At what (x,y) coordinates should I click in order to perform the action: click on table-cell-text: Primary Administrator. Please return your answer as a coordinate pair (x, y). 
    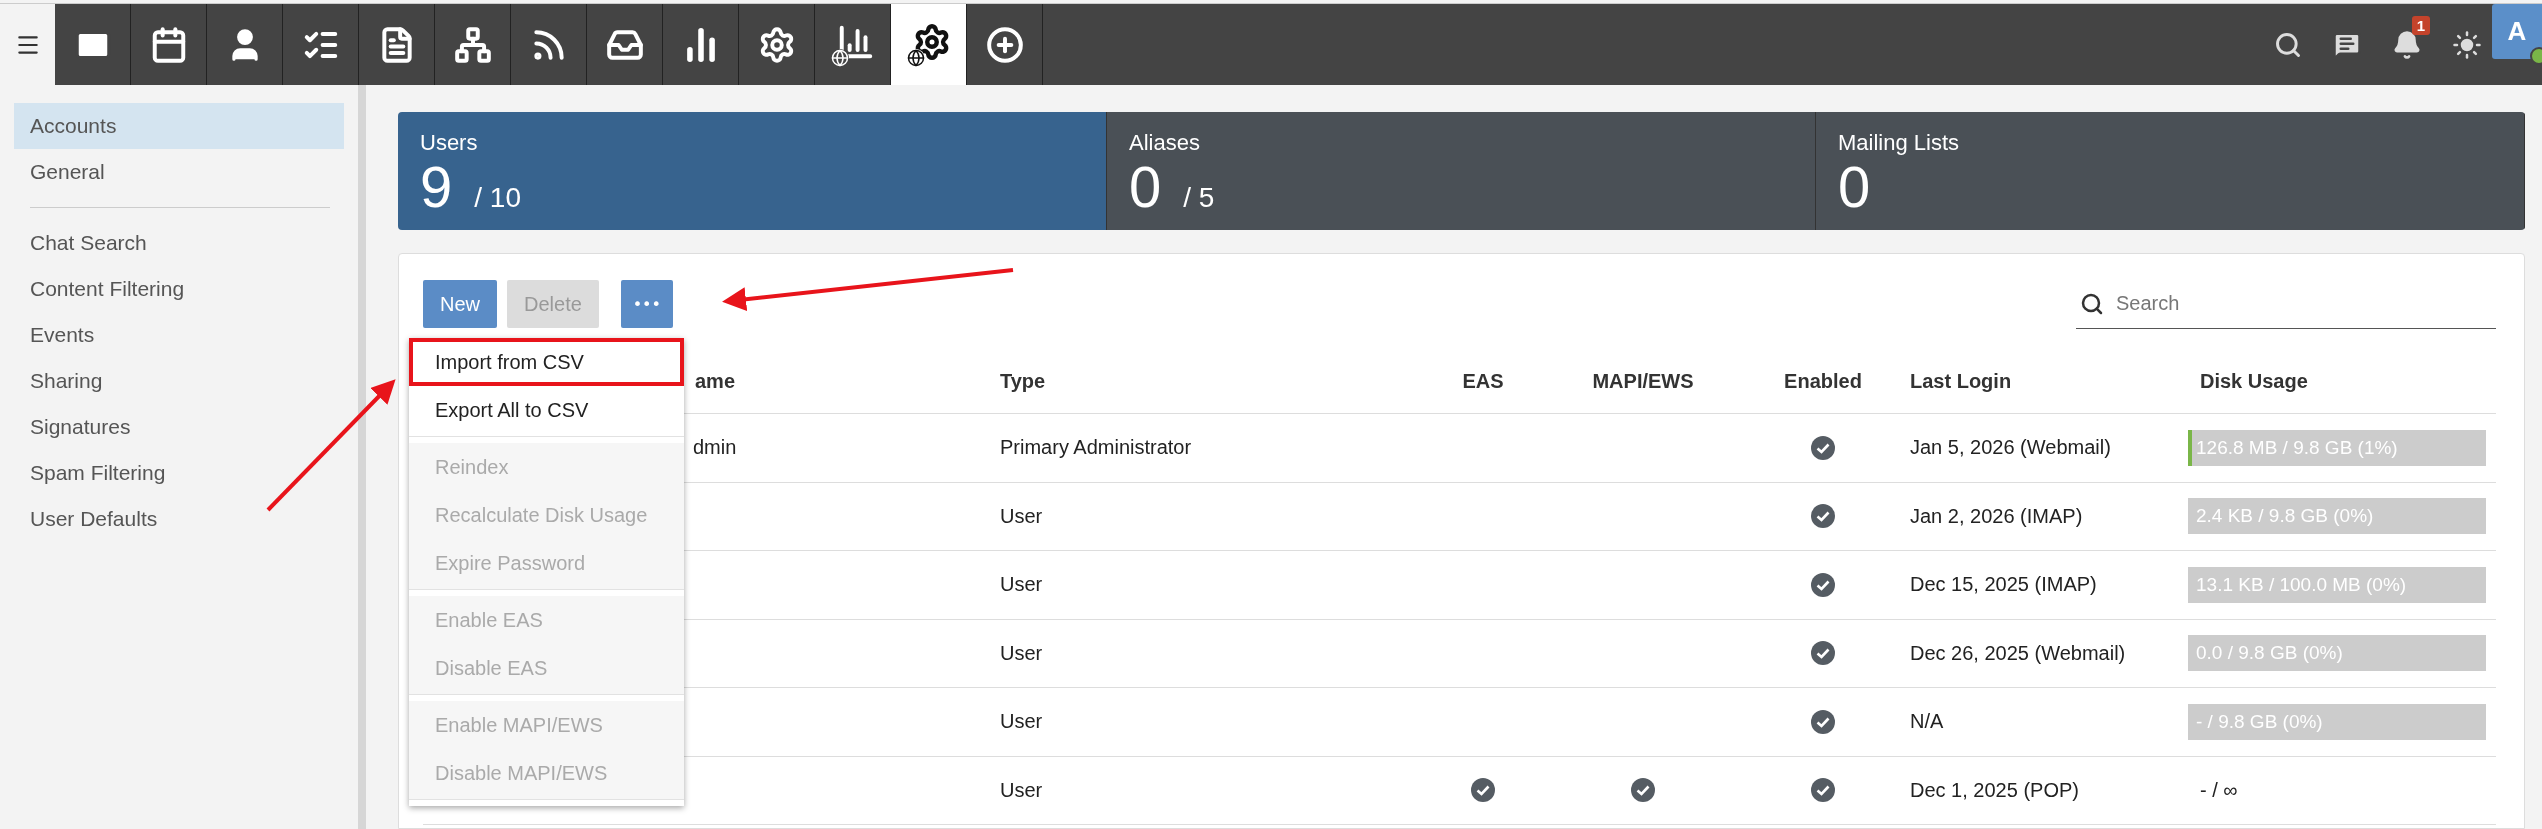
    Looking at the image, I should click on (1096, 448).